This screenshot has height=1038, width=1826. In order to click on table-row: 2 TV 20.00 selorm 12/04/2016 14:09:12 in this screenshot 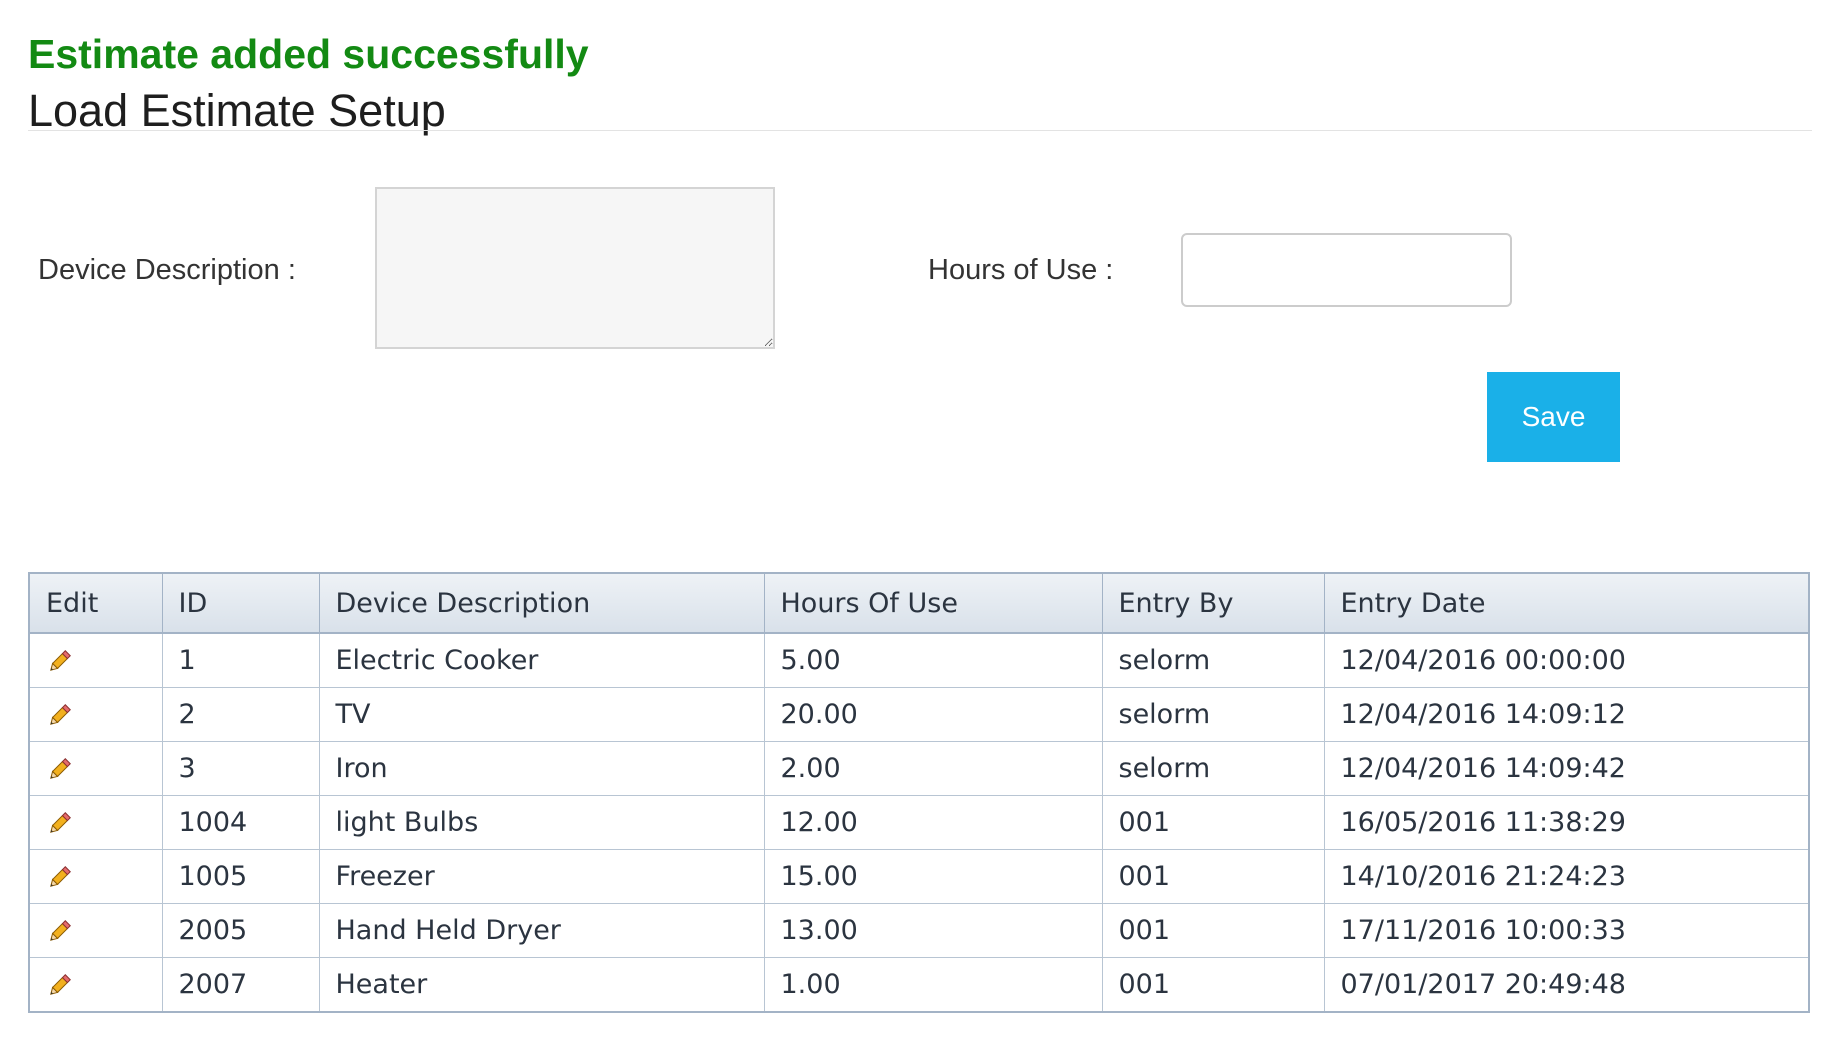, I will do `click(919, 714)`.